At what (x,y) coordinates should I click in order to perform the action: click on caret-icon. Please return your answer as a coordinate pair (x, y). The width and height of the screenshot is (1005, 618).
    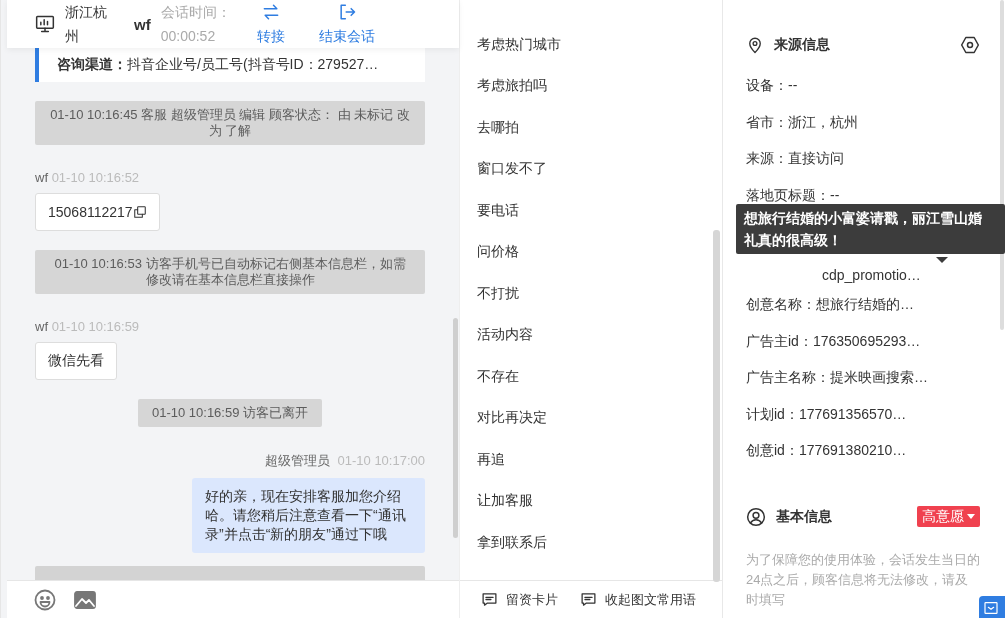
    Looking at the image, I should click on (971, 516).